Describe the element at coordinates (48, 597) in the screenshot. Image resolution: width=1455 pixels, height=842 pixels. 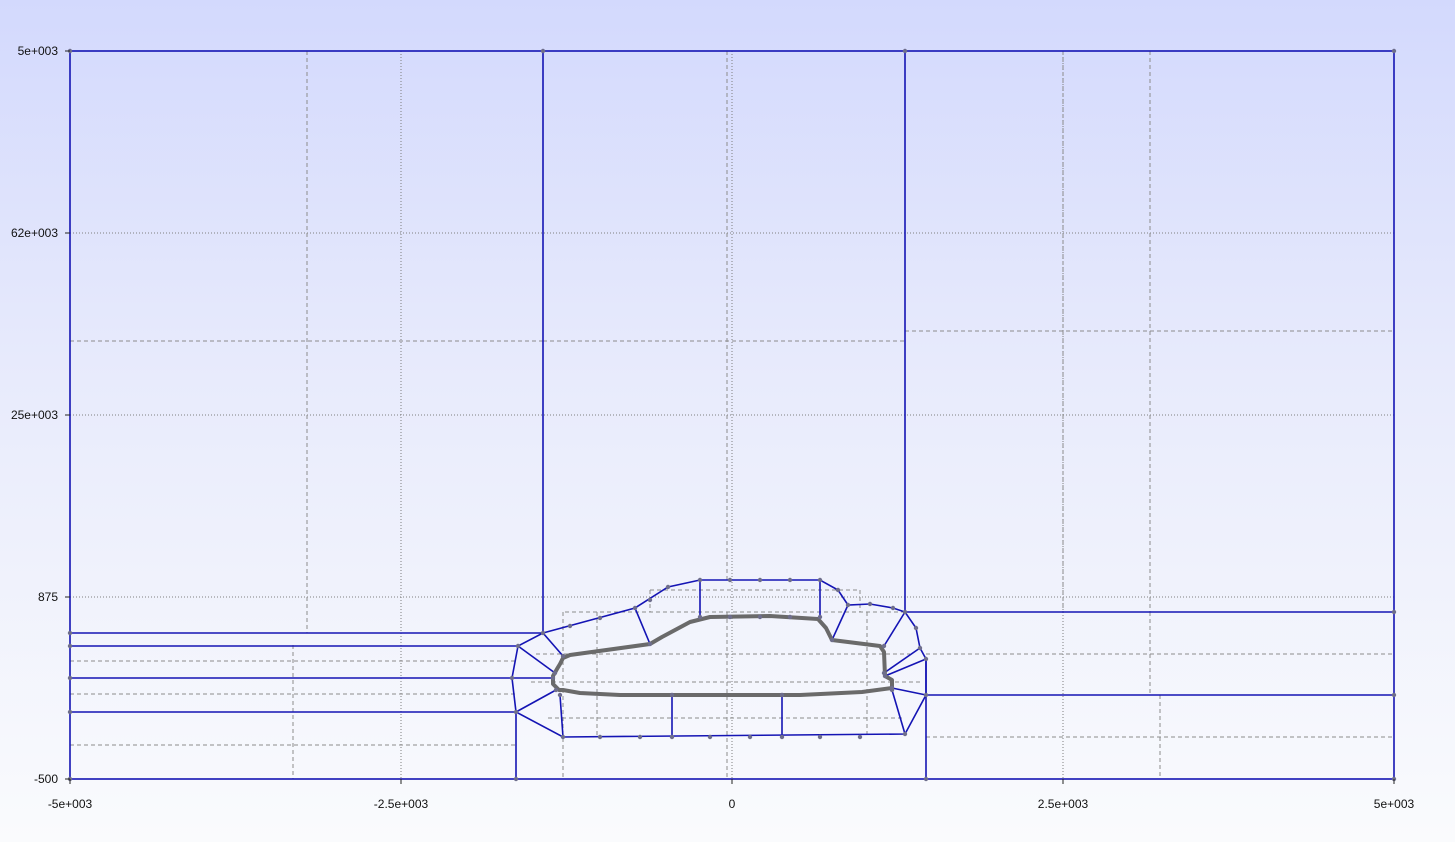
I see `y-tick-label: 875` at that location.